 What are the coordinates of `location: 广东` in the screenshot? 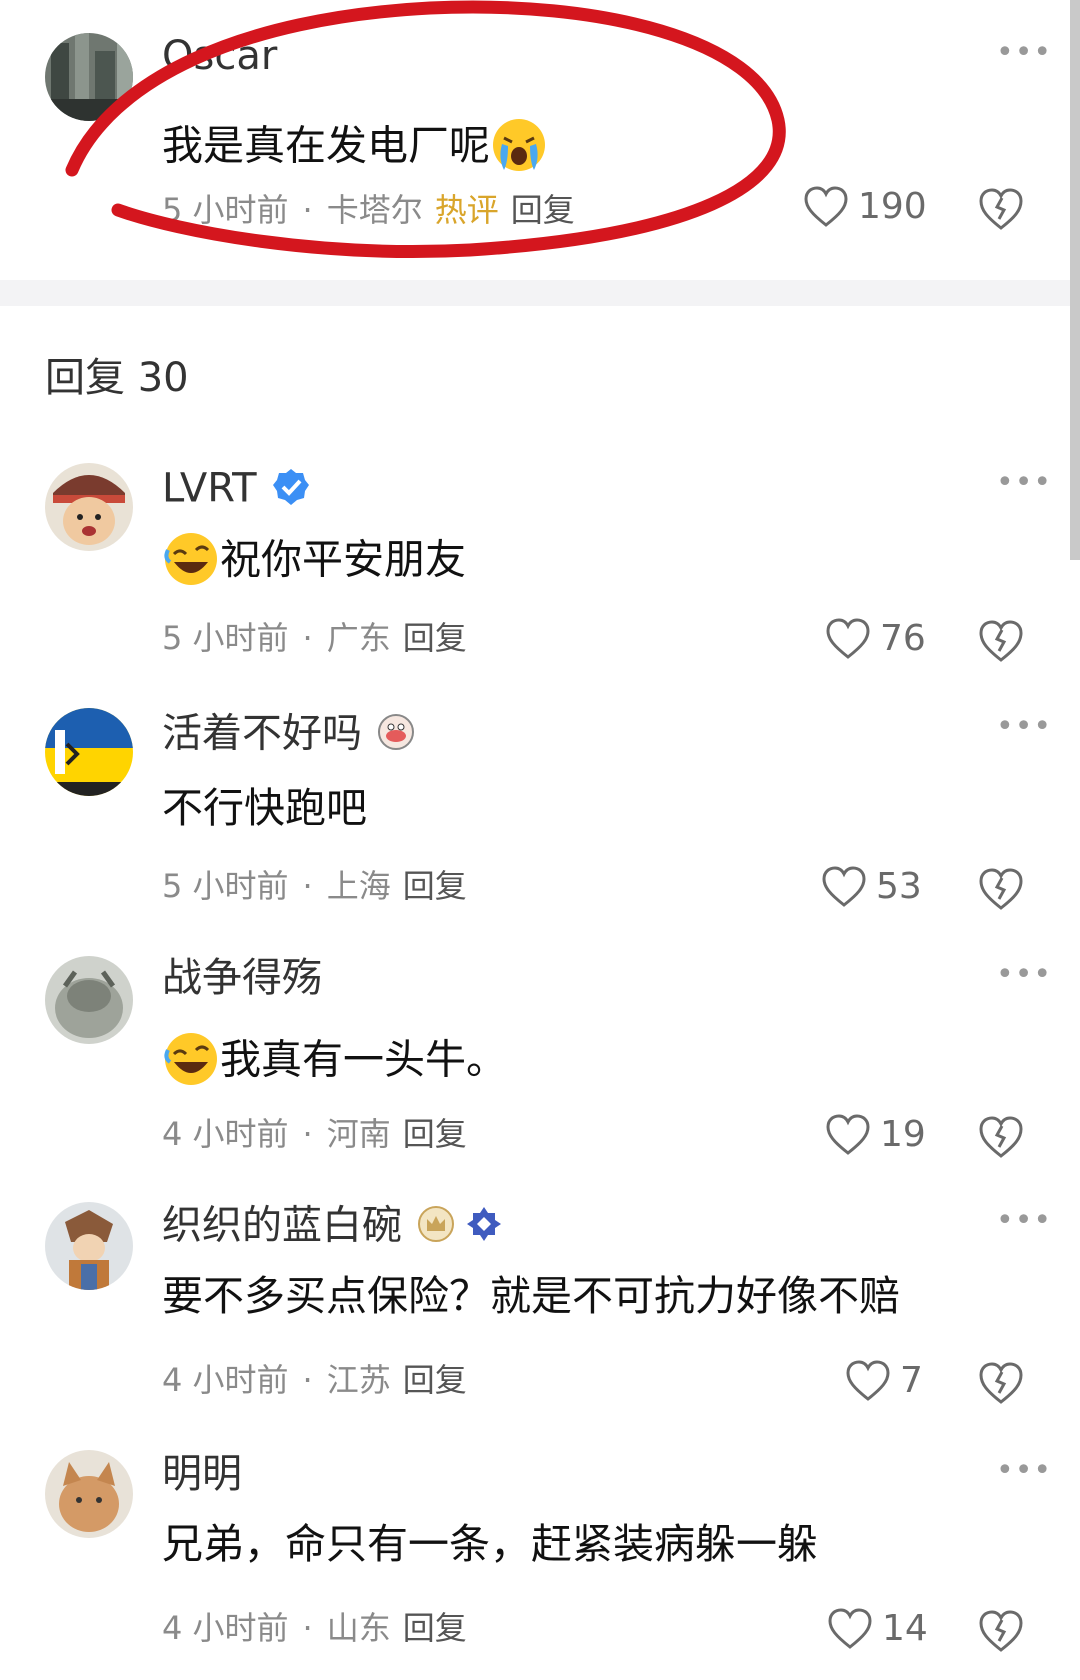 It's located at (358, 638).